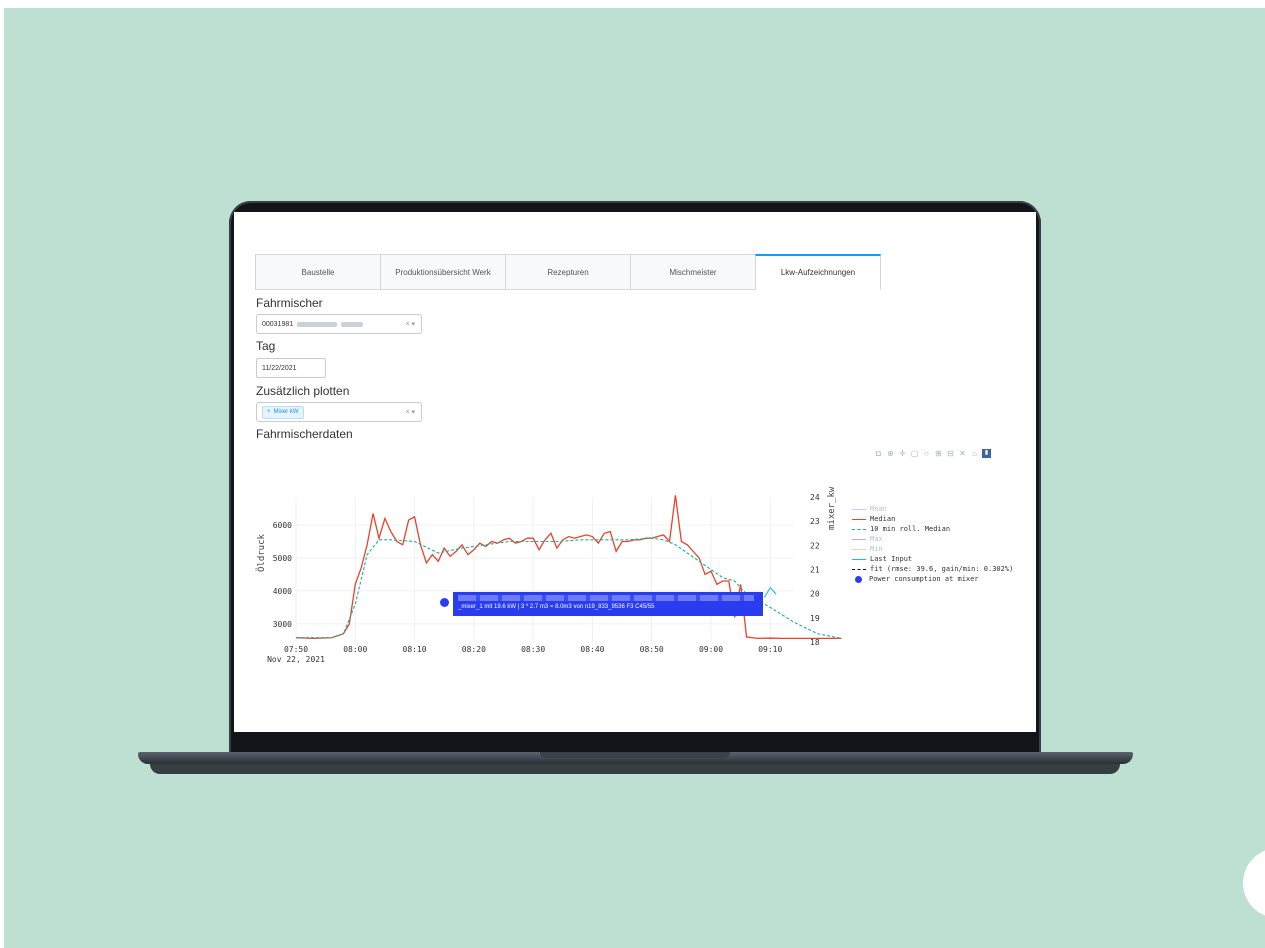  I want to click on x-tick-label: 08:00, so click(355, 649).